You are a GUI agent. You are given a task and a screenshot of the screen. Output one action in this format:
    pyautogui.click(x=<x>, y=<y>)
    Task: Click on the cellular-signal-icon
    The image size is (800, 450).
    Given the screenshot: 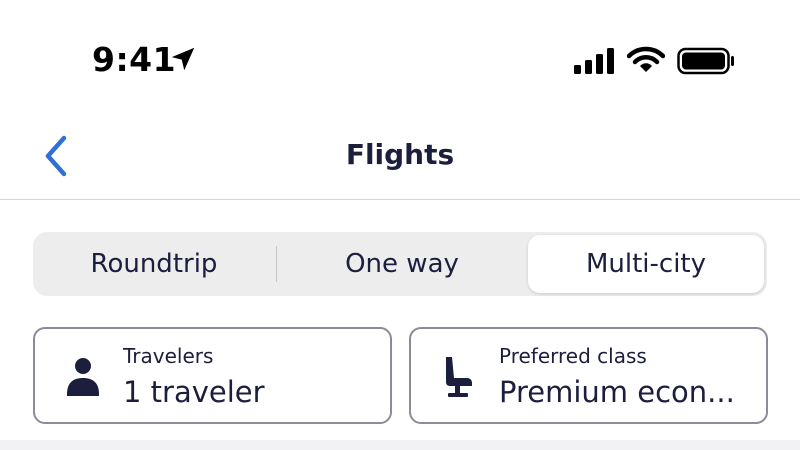 What is the action you would take?
    pyautogui.click(x=594, y=61)
    